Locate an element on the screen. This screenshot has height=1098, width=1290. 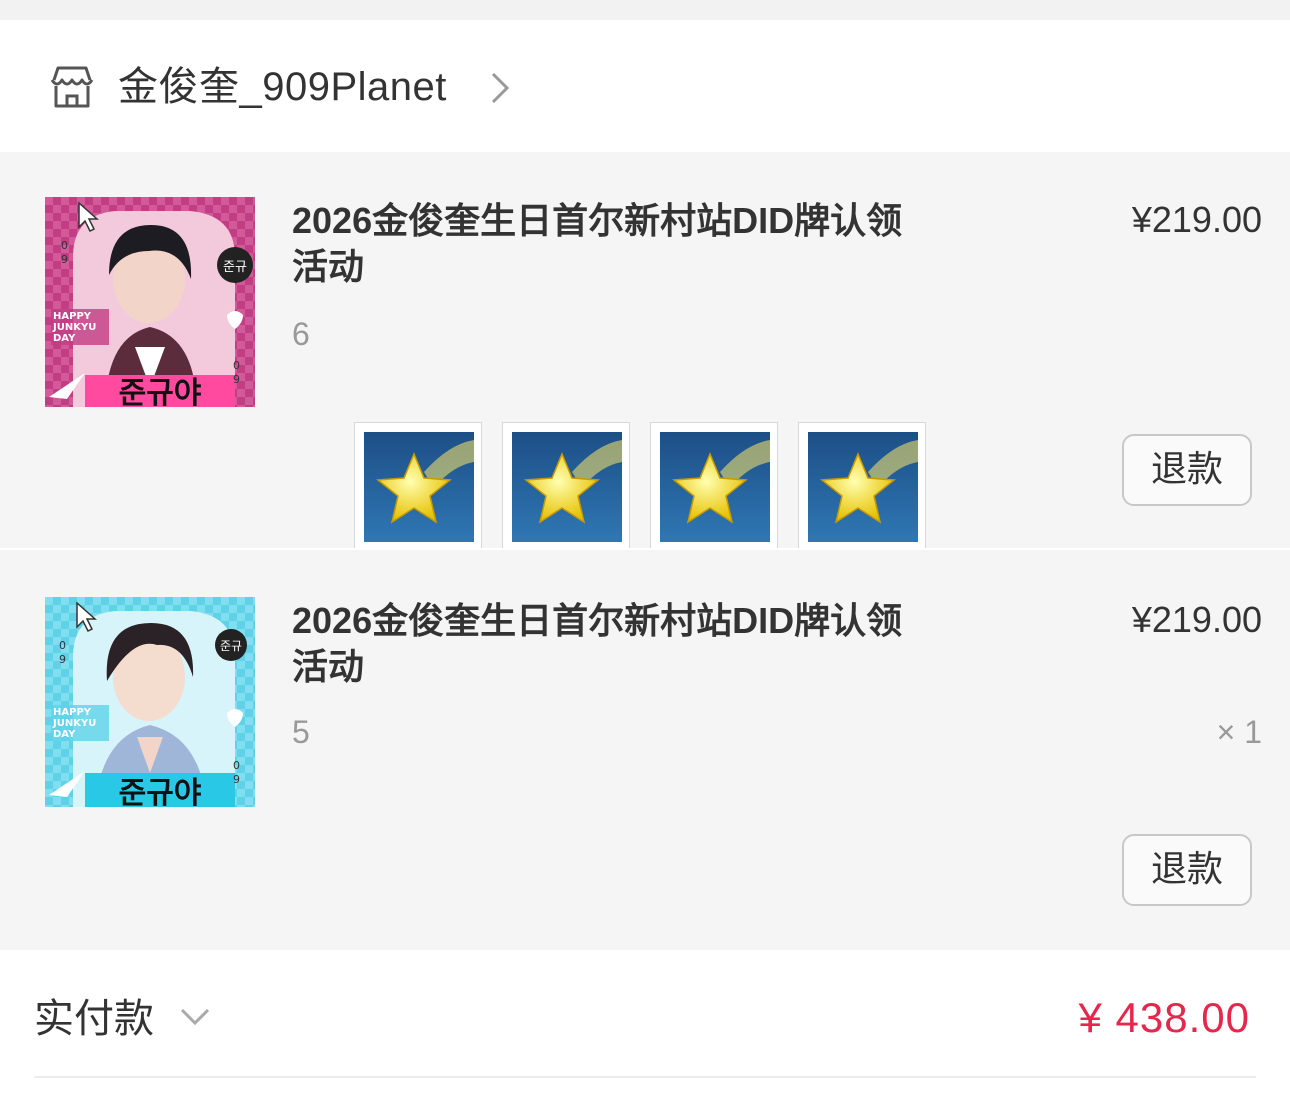
divider is located at coordinates (645, 1077).